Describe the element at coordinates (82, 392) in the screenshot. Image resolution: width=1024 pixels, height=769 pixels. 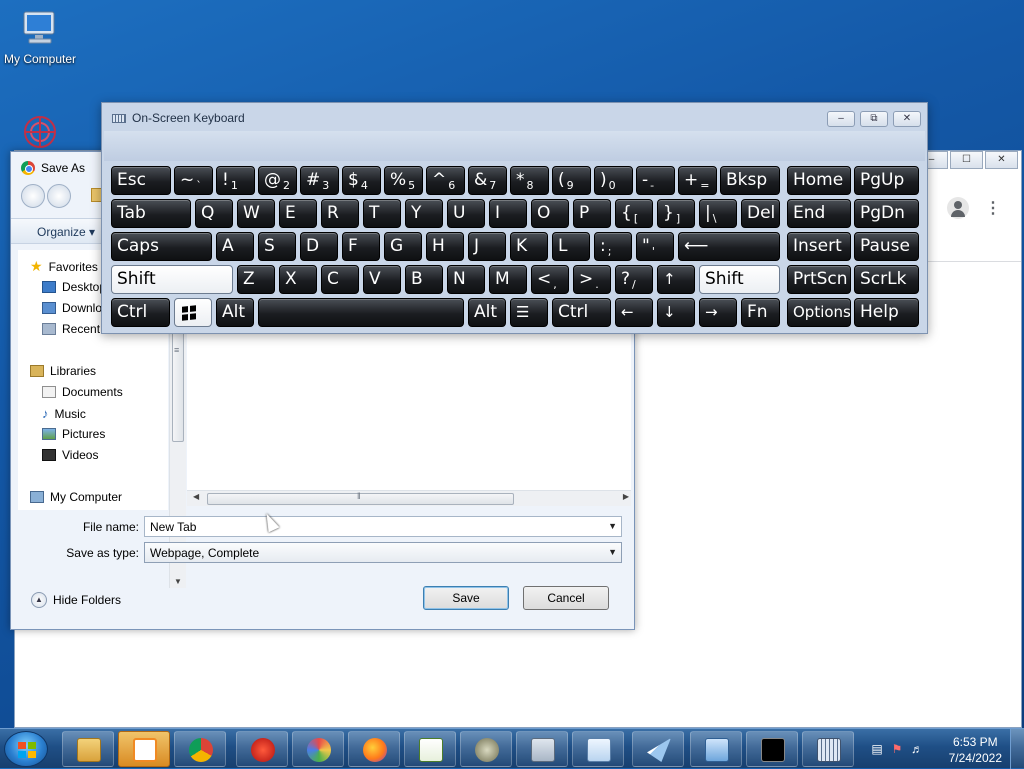
I see `nav-documents: Documents` at that location.